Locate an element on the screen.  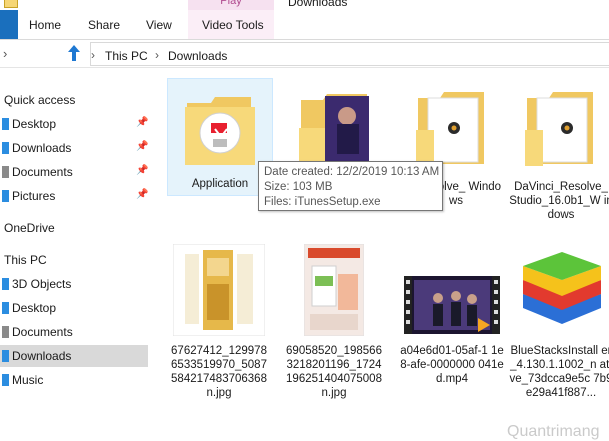
nav-item-desktop-pc: Desktop is located at coordinates (74, 308).